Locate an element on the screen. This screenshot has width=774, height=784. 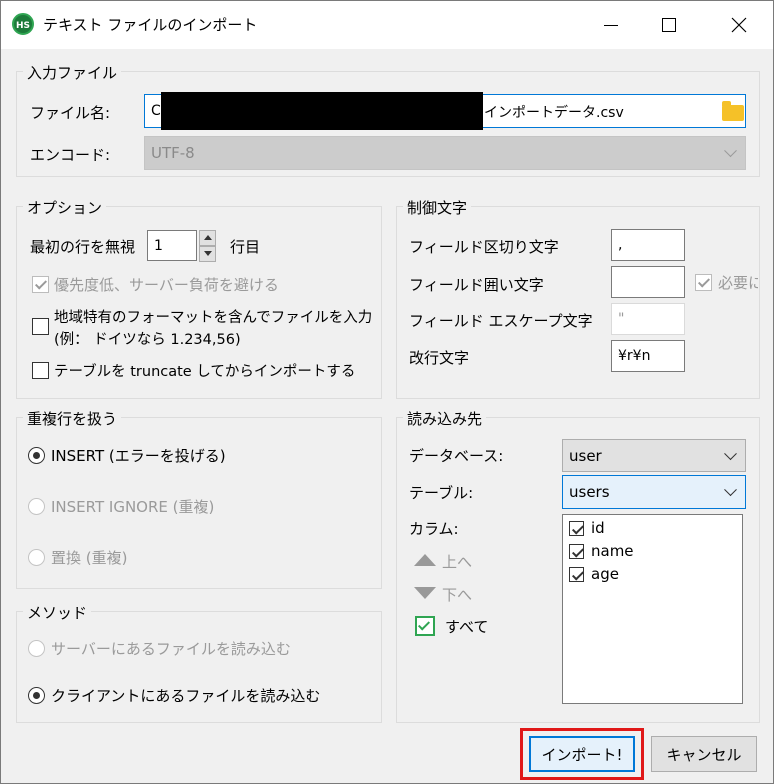
radio-insert-ignore-label: INSERT IGNORE (重複) is located at coordinates (133, 507).